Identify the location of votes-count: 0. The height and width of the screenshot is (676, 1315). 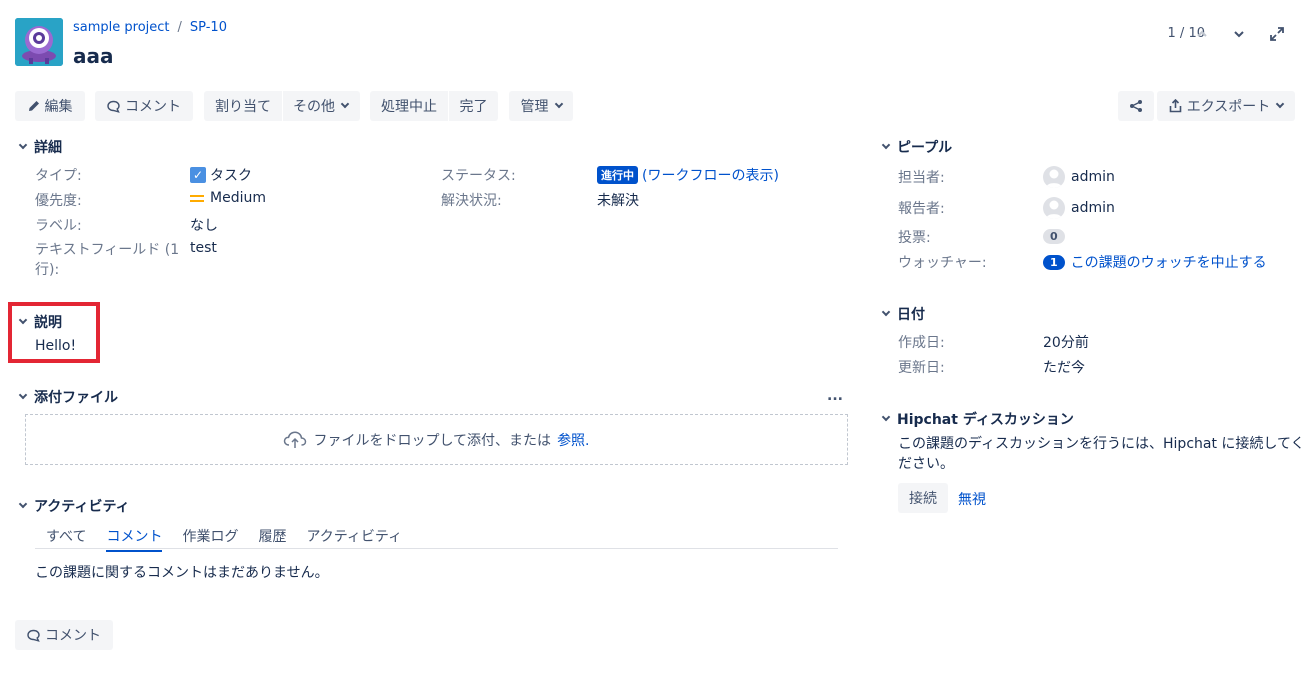
(1054, 236).